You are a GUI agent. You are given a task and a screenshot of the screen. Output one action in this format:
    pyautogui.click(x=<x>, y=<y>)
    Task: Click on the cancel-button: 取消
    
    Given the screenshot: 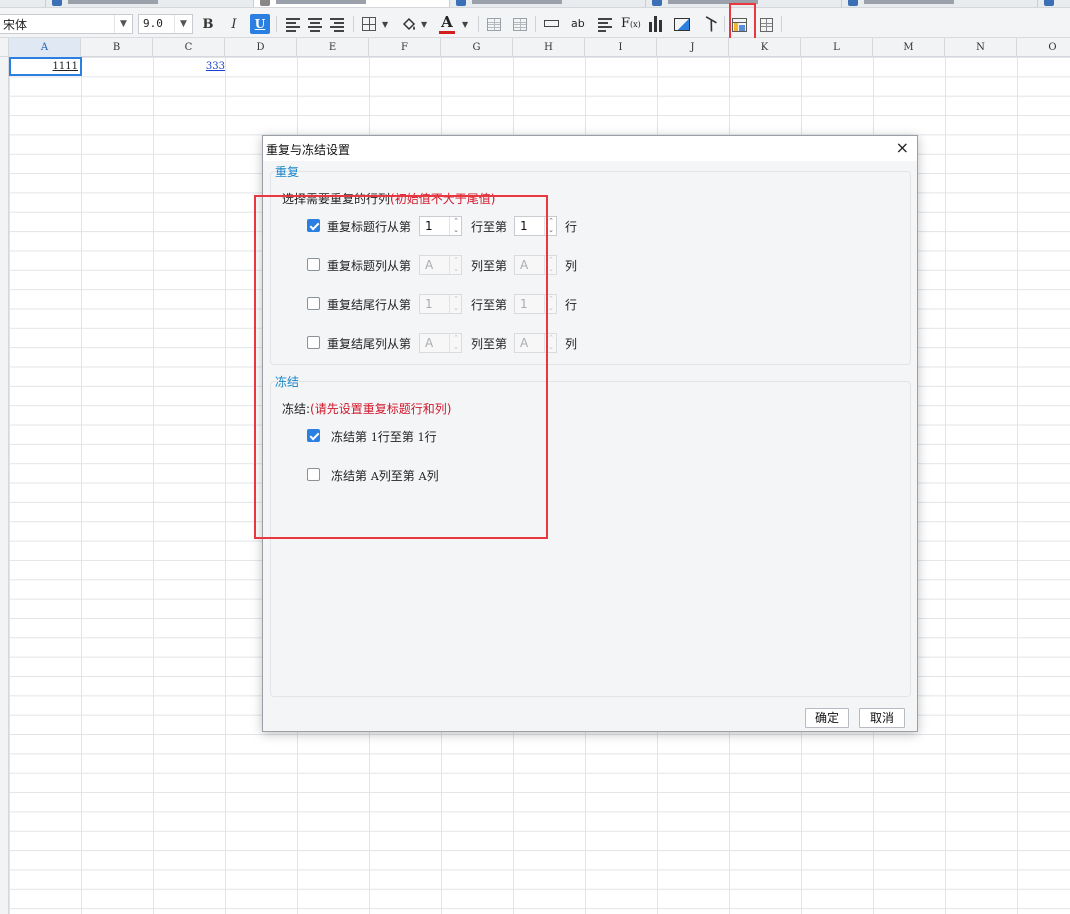 What is the action you would take?
    pyautogui.click(x=882, y=718)
    